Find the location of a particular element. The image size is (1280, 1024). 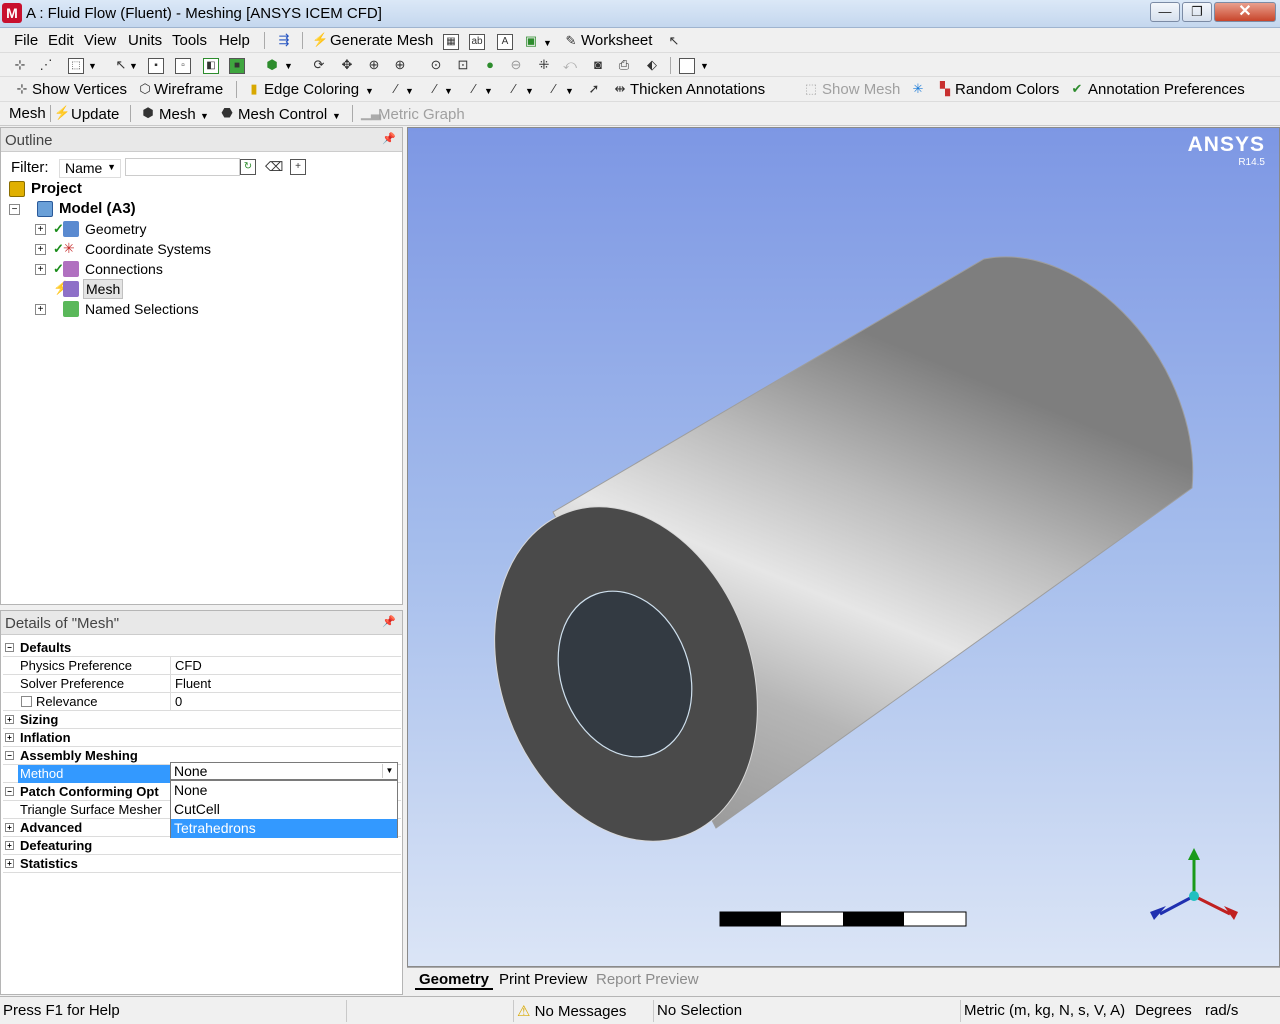

wireframe-button: Wireframe is located at coordinates (188, 89).